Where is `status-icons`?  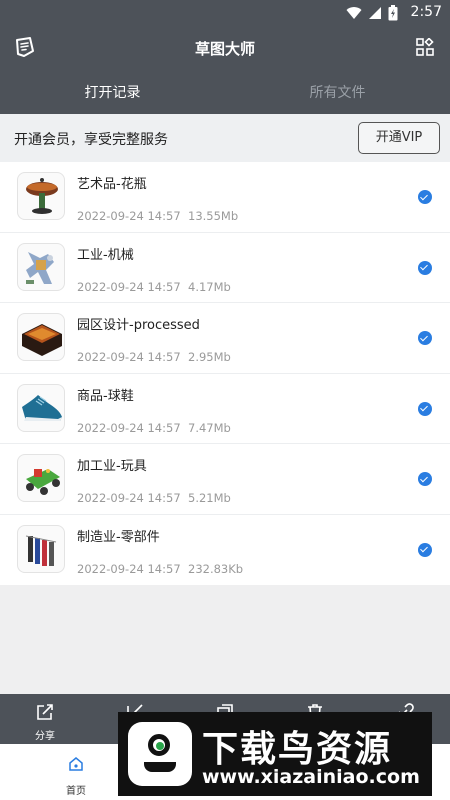
status-icons is located at coordinates (372, 13).